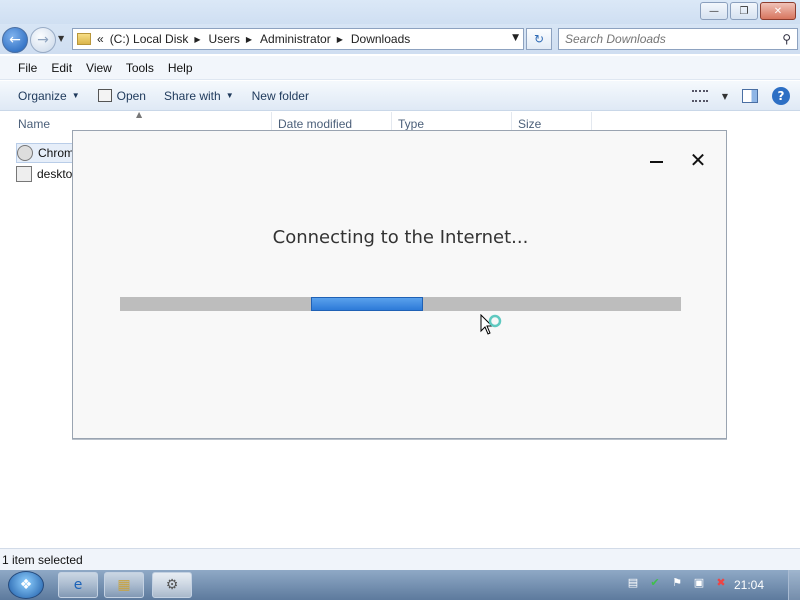 The height and width of the screenshot is (600, 800). I want to click on breadcrumb-downloads: Downloads, so click(380, 39).